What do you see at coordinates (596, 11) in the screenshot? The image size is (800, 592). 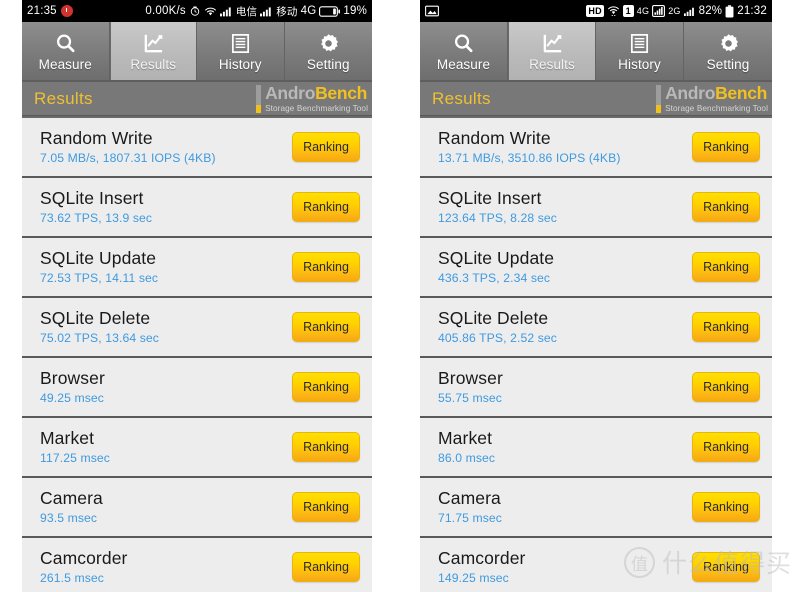 I see `right-status-bar: HD 1 4G 2G 82% 21:32` at bounding box center [596, 11].